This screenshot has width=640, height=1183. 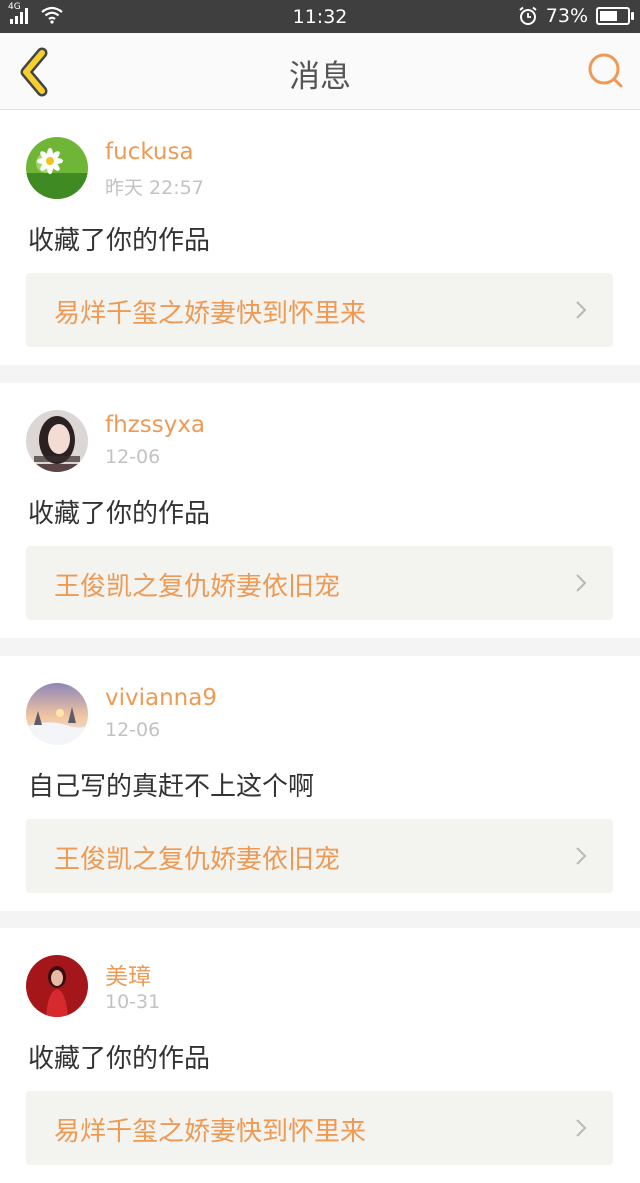 What do you see at coordinates (155, 425) in the screenshot?
I see `username-link: fhzssyxa` at bounding box center [155, 425].